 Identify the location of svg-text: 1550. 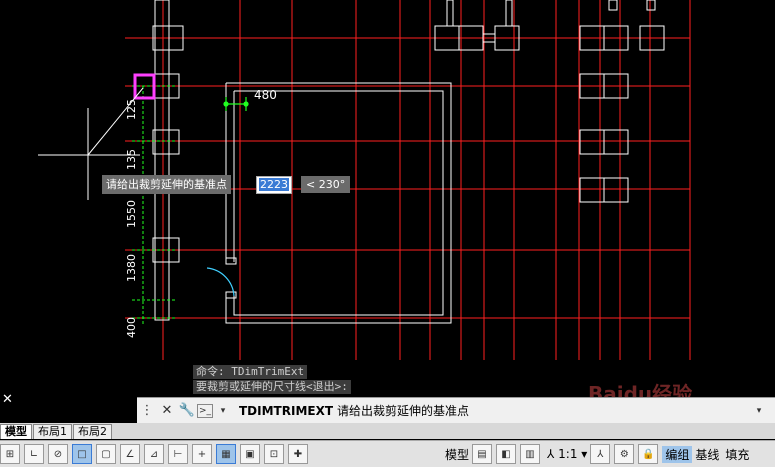
(131, 214).